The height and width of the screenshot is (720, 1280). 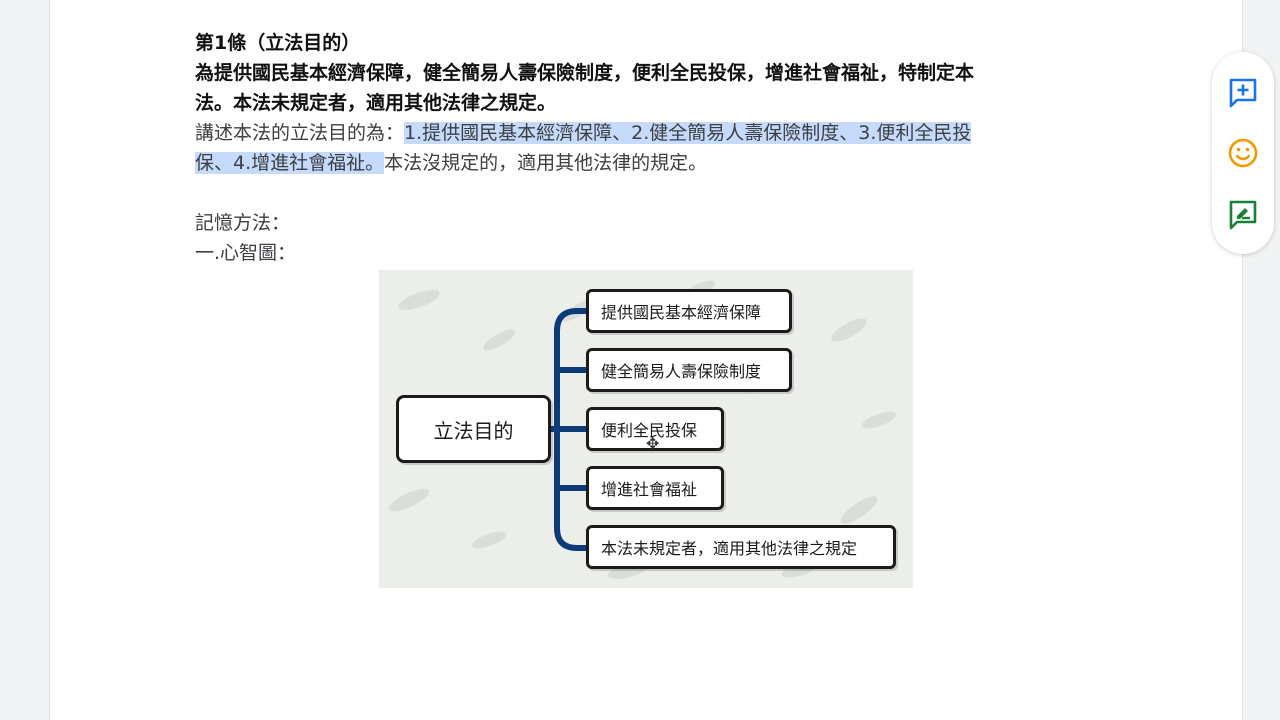 I want to click on doc-line-6: 記憶方法：, so click(x=650, y=223).